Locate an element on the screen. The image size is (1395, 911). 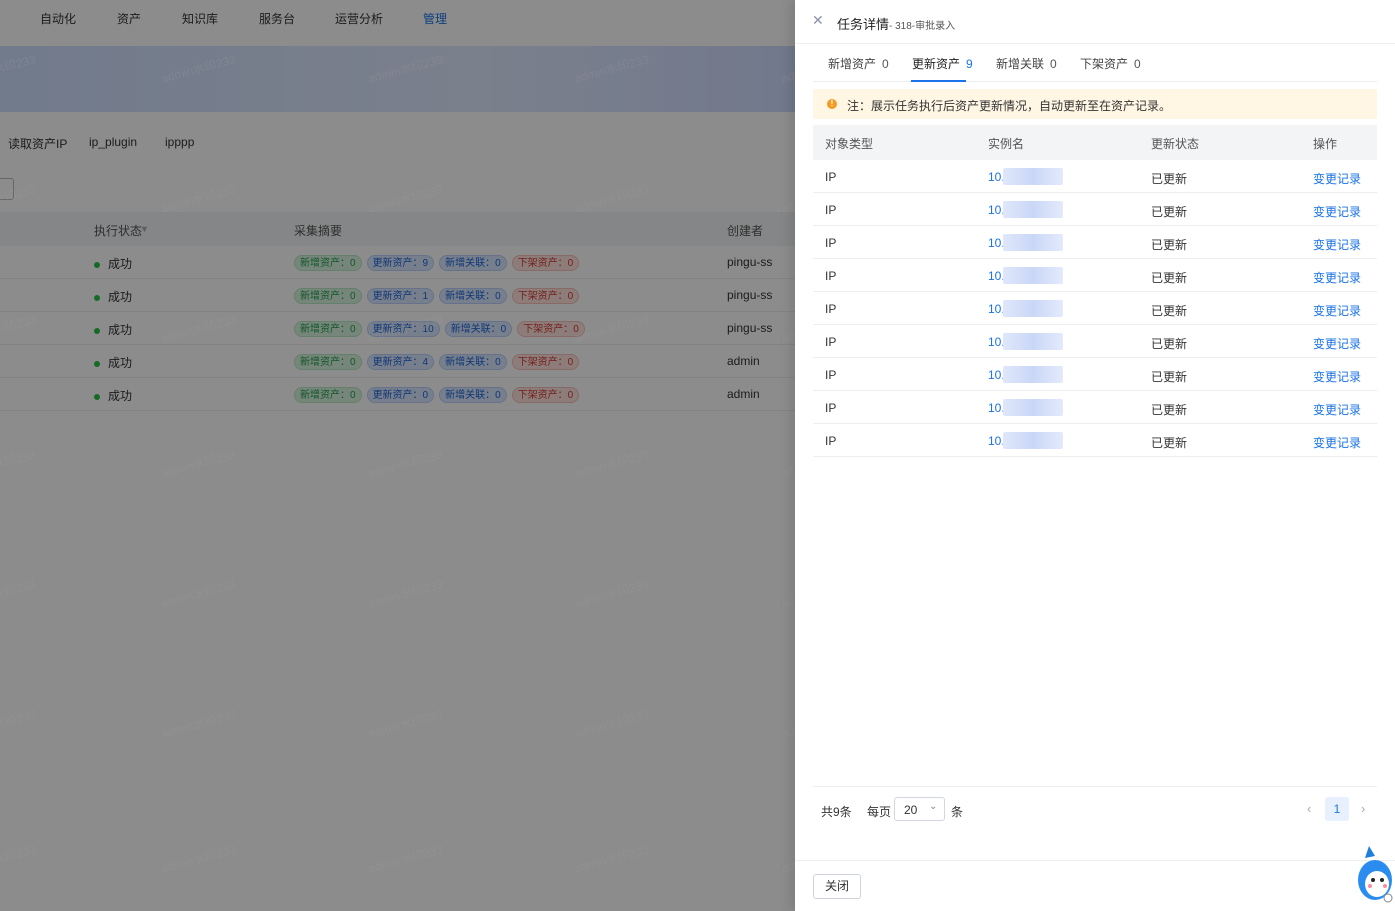
warning-icon: ! is located at coordinates (832, 104).